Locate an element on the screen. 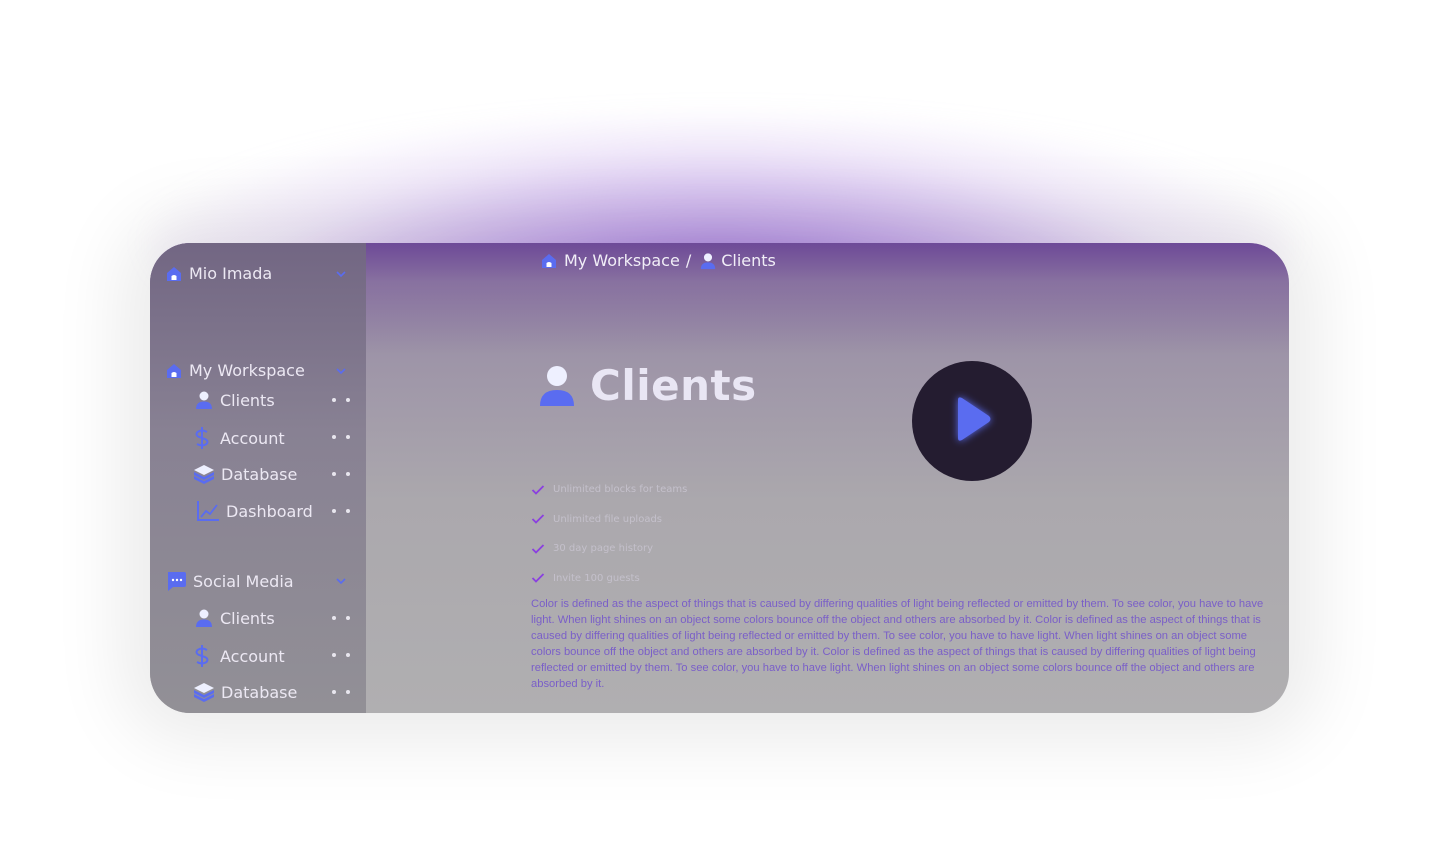 This screenshot has height=867, width=1440. video-play-button is located at coordinates (972, 421).